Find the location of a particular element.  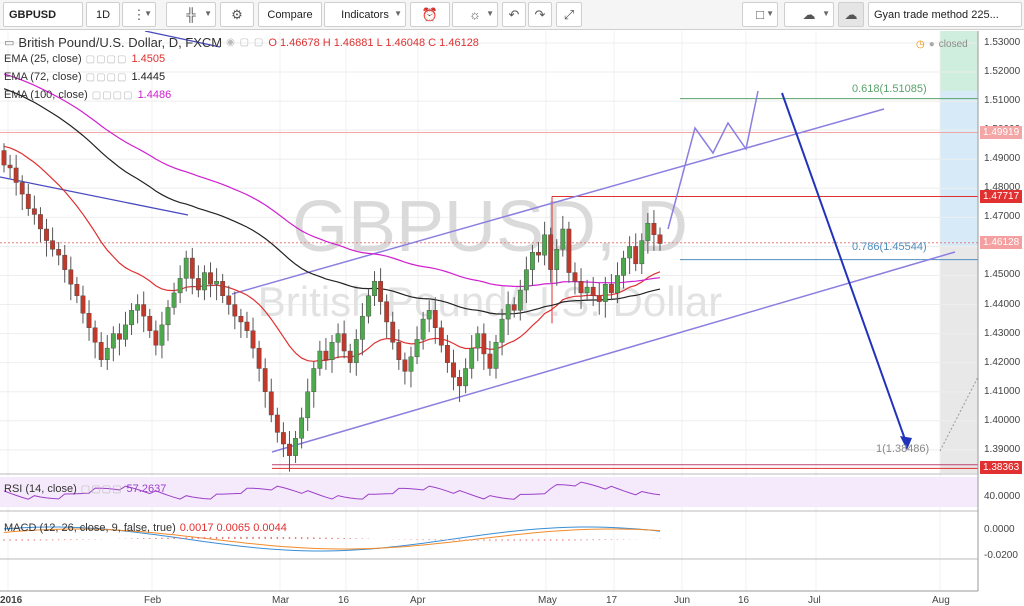

templates-button: ☼ ▼ is located at coordinates (475, 14).